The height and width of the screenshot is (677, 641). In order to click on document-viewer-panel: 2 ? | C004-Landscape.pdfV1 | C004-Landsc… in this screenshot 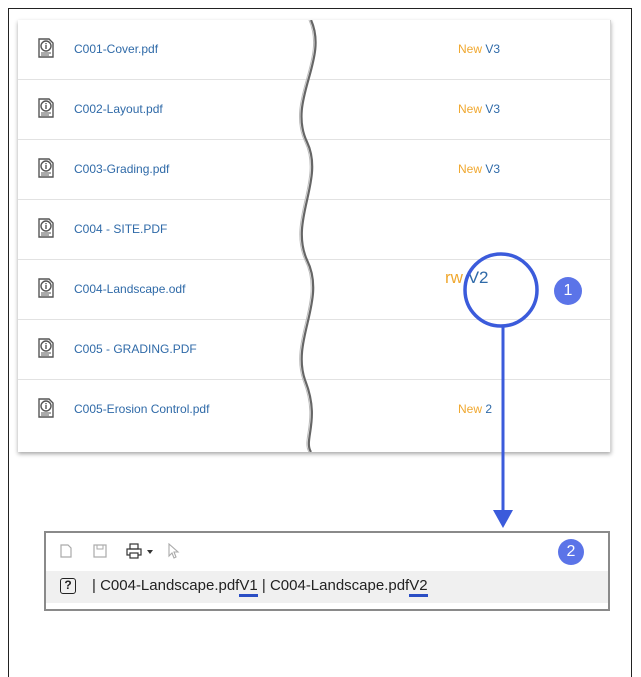, I will do `click(327, 571)`.